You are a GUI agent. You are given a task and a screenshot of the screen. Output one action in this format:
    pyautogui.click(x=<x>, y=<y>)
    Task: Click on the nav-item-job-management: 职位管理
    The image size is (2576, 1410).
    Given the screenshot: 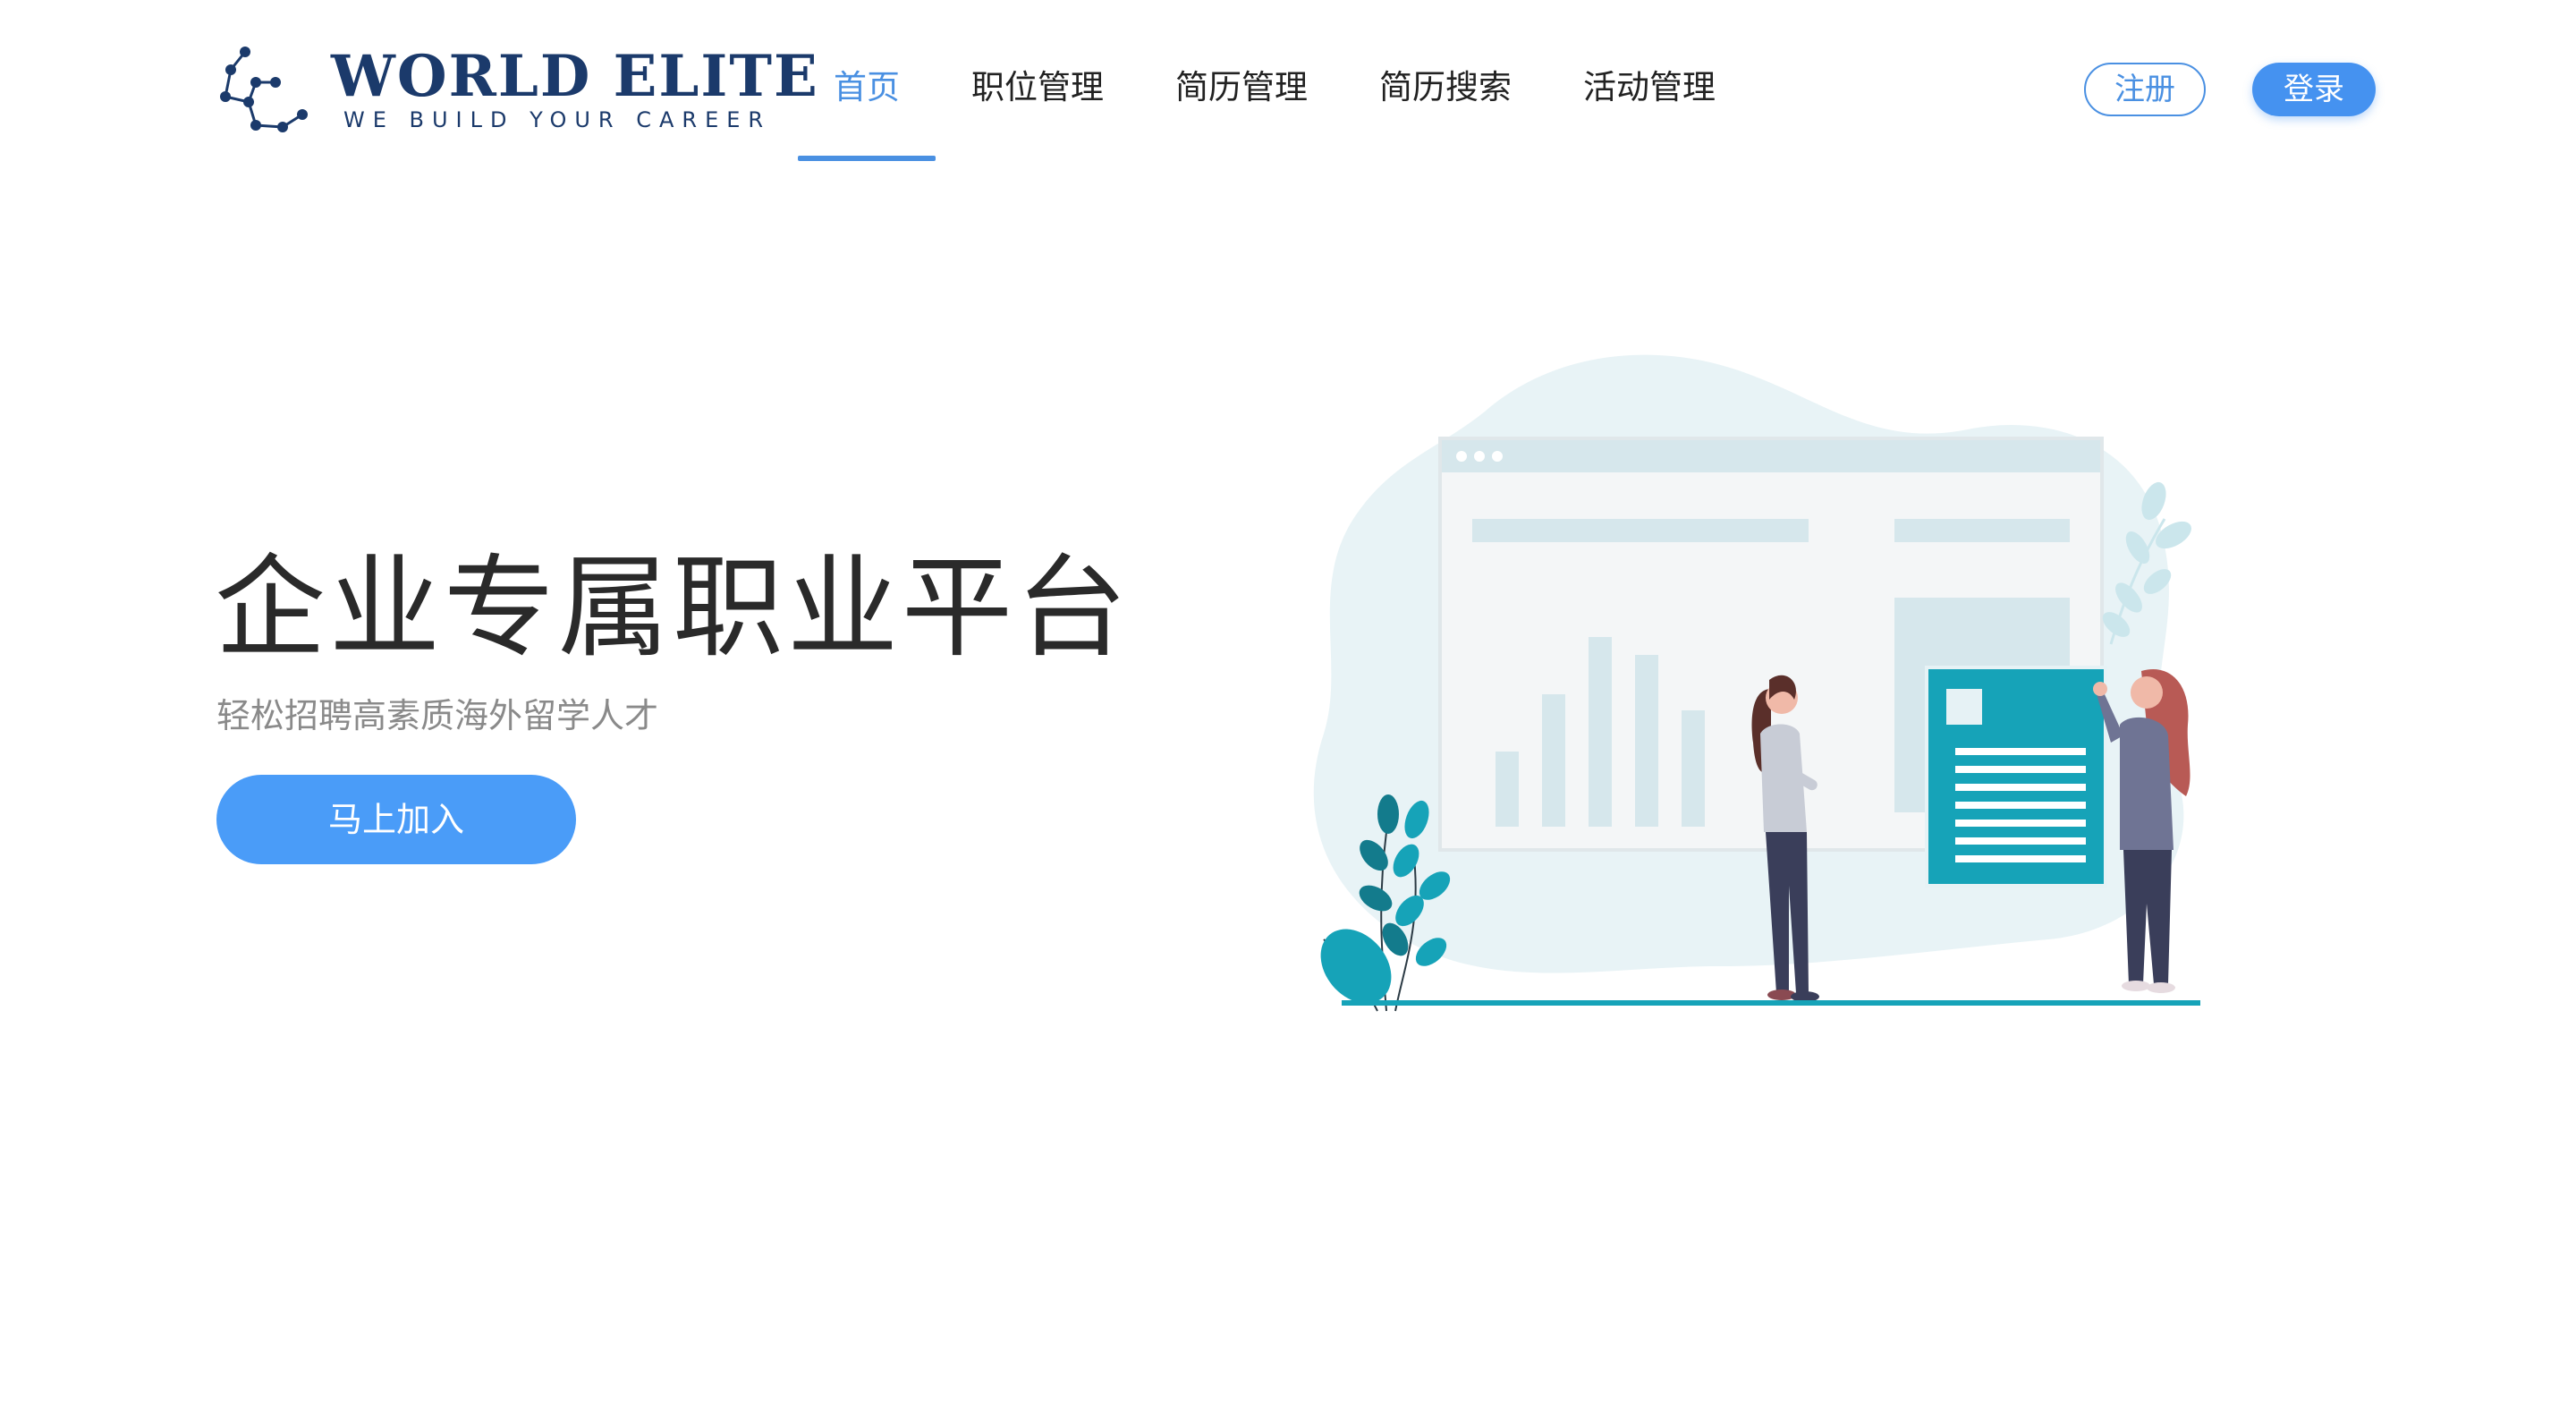 What is the action you would take?
    pyautogui.click(x=1038, y=108)
    